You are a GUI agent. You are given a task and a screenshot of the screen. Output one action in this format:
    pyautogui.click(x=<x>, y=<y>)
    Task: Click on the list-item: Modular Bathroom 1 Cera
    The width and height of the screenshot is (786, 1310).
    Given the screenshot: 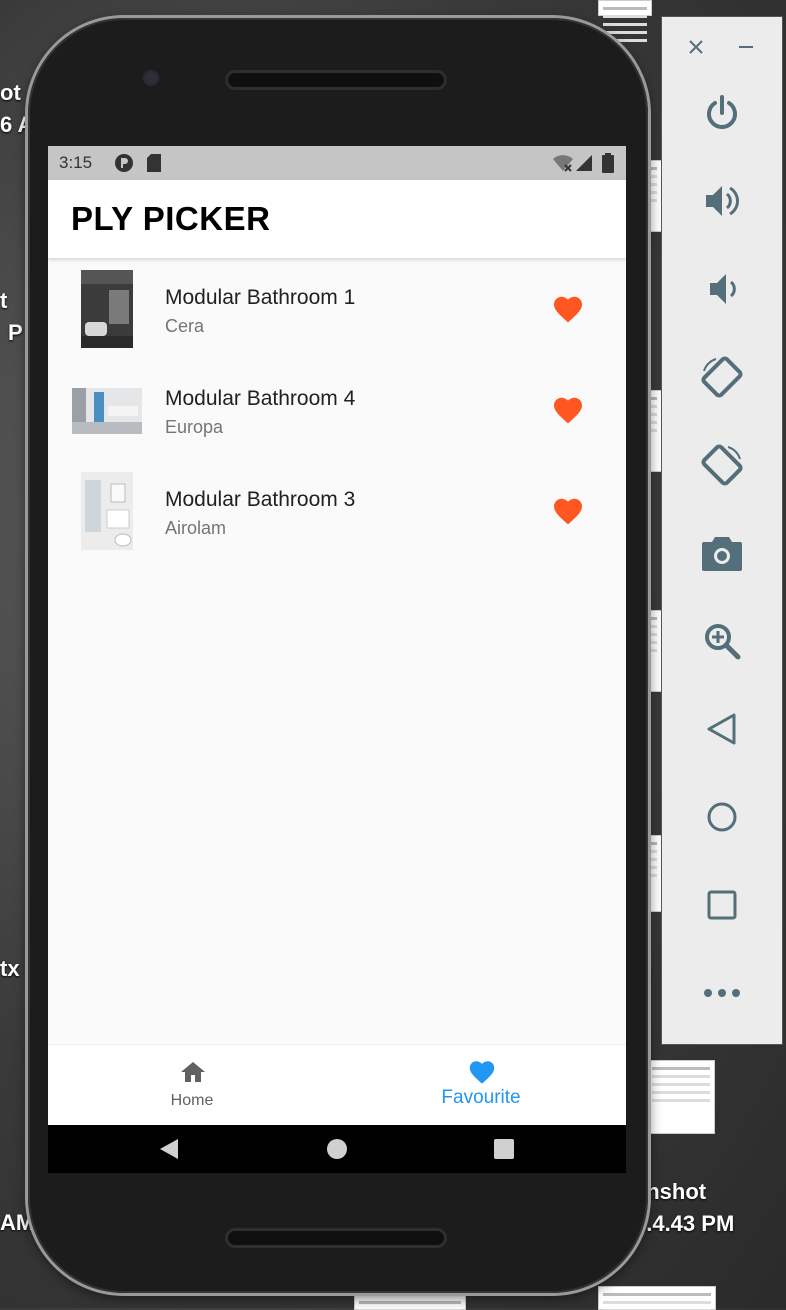 What is the action you would take?
    pyautogui.click(x=337, y=308)
    